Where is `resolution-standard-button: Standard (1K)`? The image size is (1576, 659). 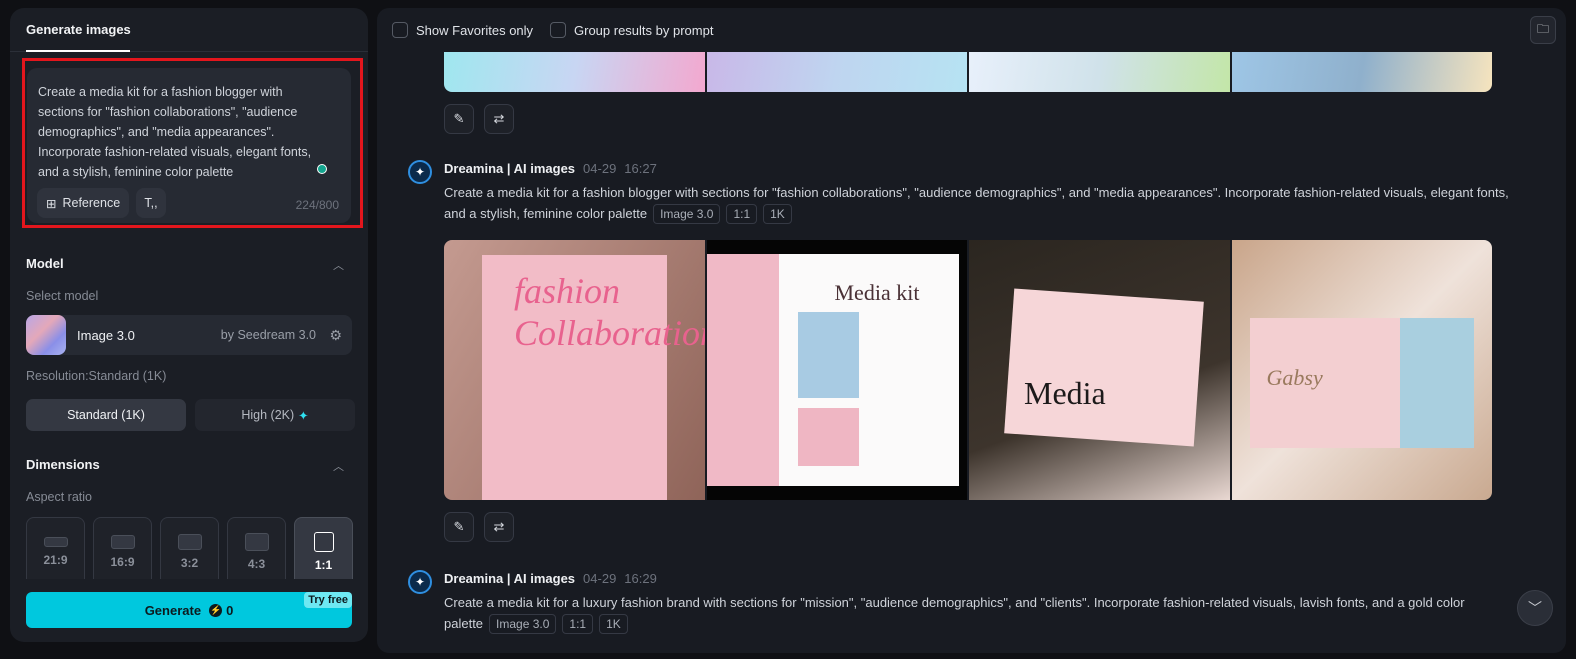 resolution-standard-button: Standard (1K) is located at coordinates (106, 415).